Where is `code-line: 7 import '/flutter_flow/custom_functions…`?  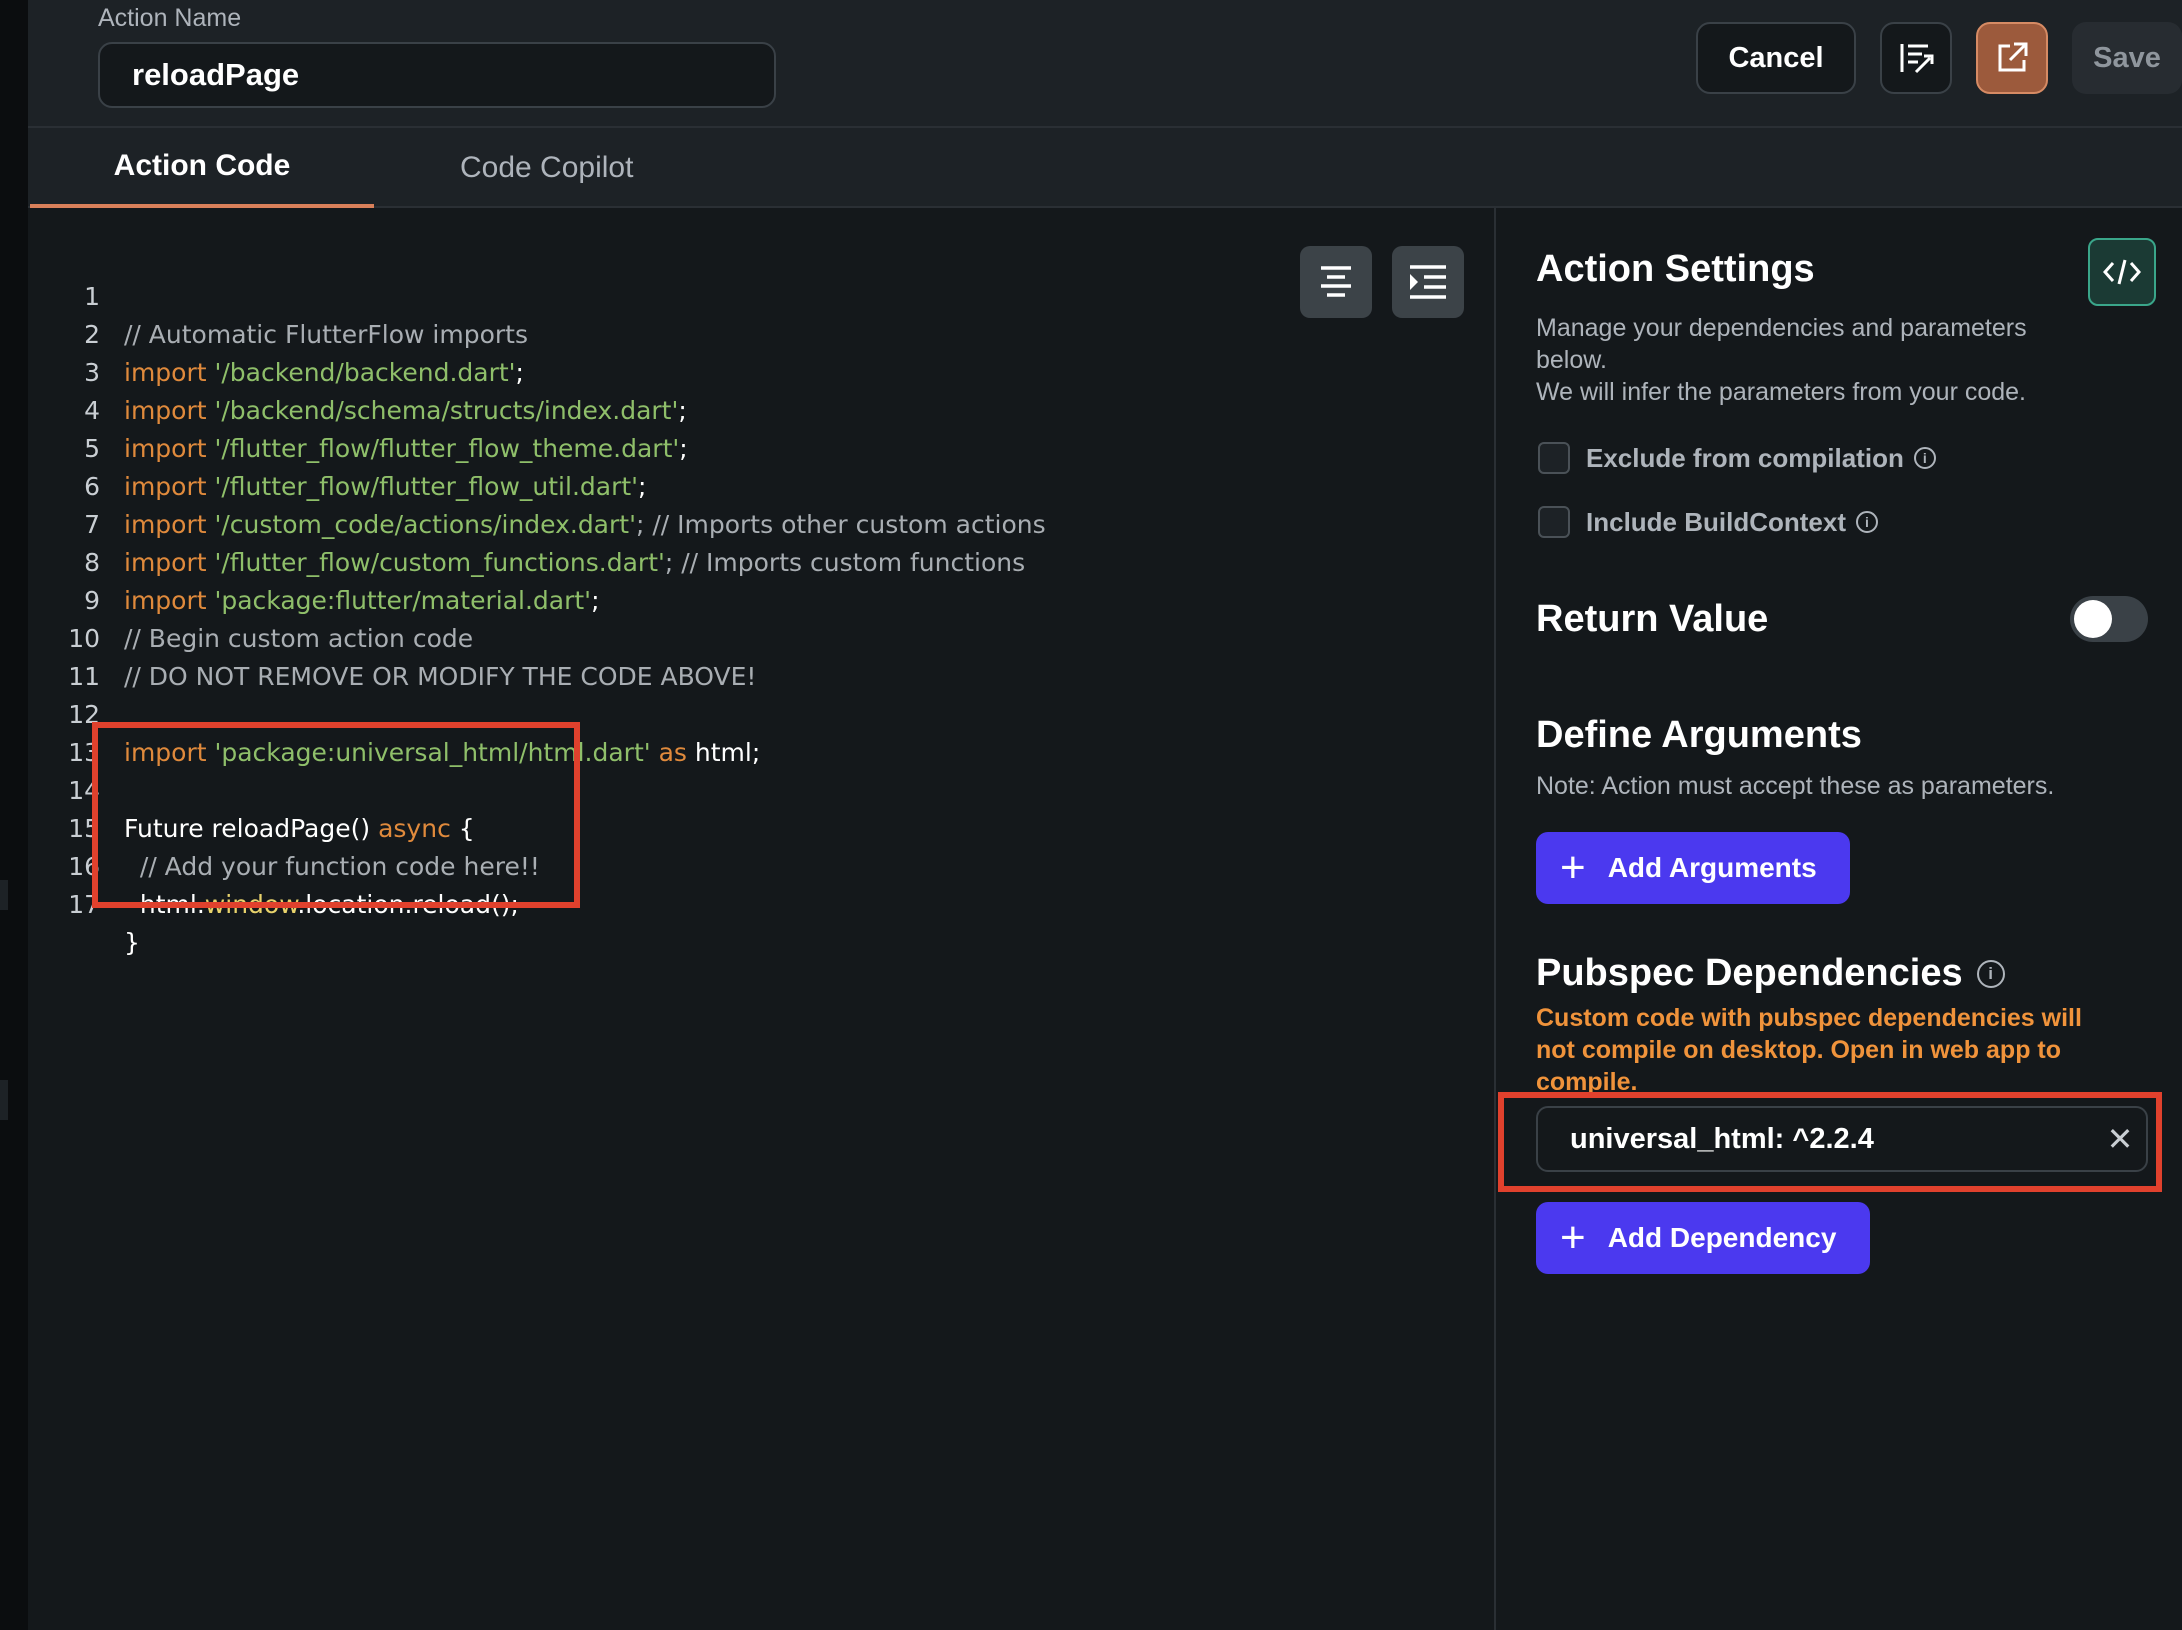
code-line: 7 import '/flutter_flow/custom_functions… is located at coordinates (555, 543).